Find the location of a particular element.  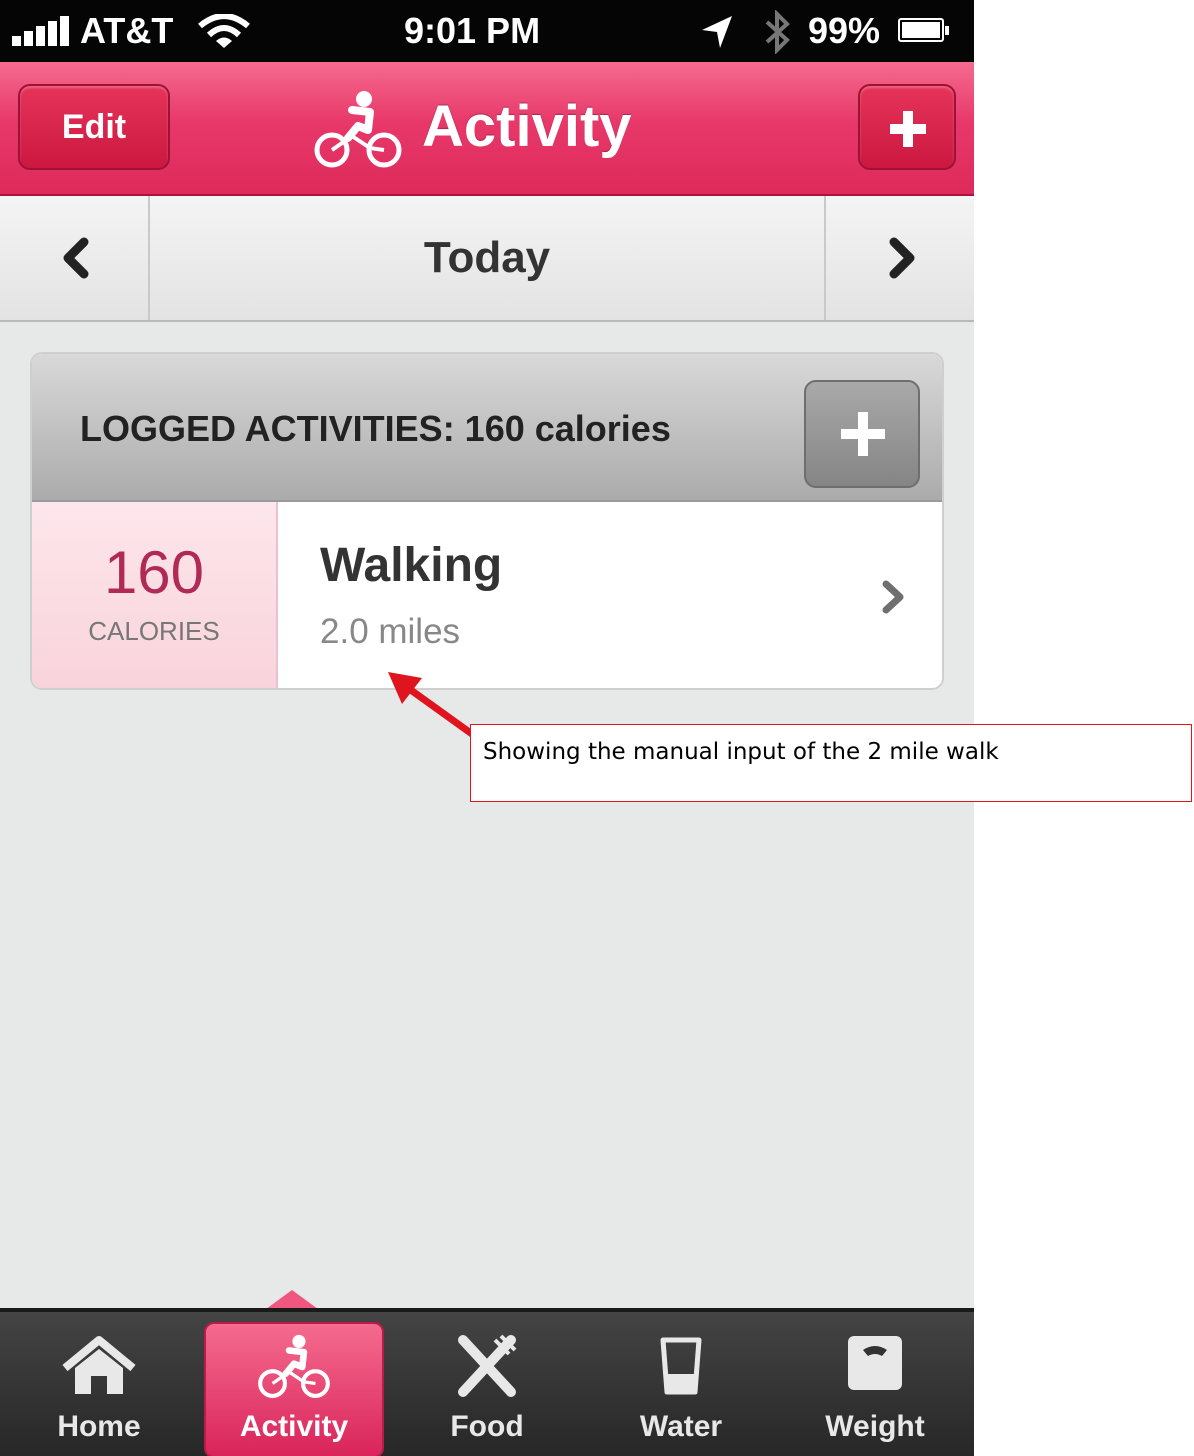

tab-activity: Activity is located at coordinates (294, 1389).